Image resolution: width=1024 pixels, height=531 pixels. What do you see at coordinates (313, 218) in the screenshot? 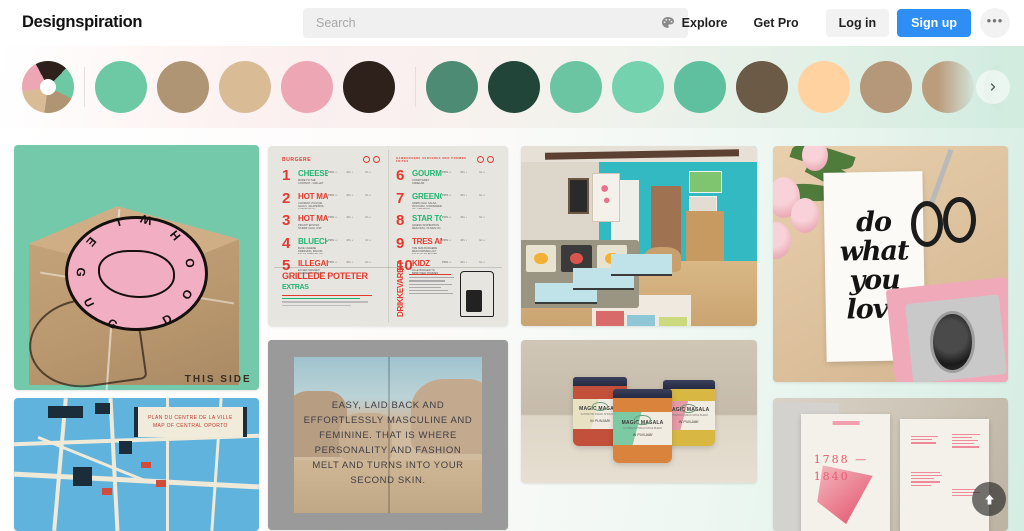
I see `menu-item-name: HOT MAMA 2.0` at bounding box center [313, 218].